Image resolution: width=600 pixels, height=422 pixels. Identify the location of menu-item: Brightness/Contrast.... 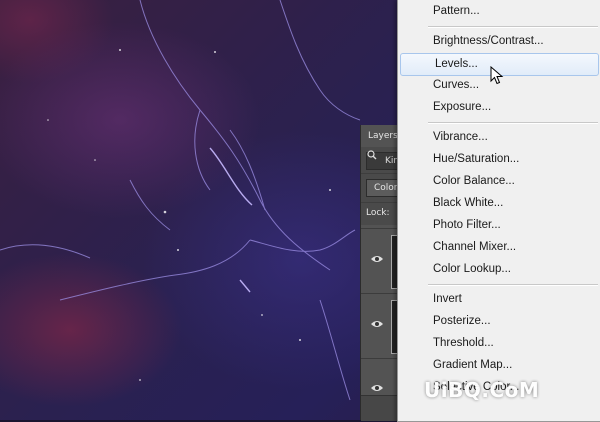
(499, 41).